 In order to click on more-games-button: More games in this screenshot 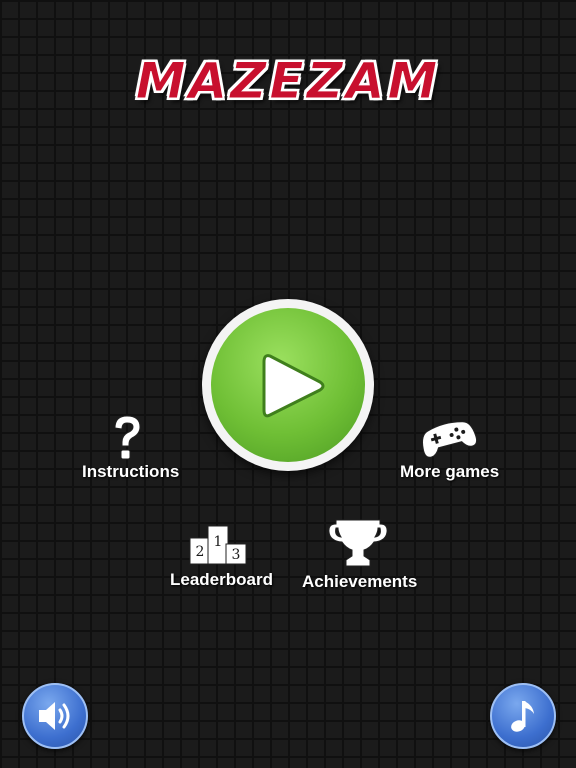, I will do `click(450, 447)`.